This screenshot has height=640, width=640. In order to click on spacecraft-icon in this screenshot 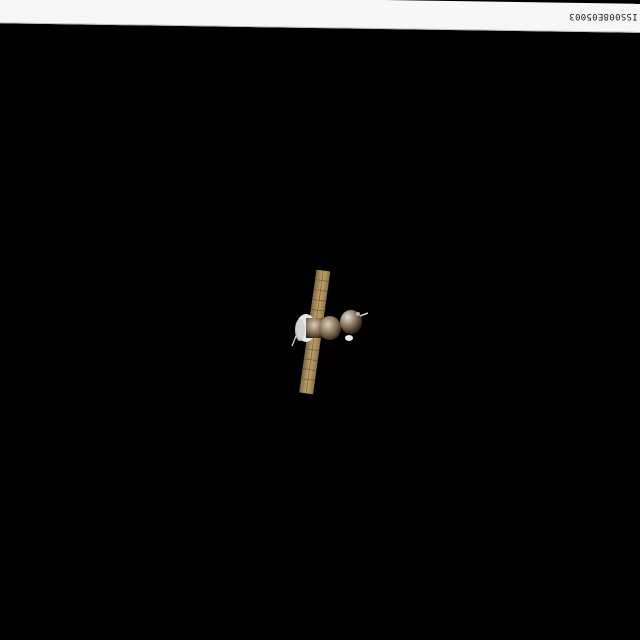, I will do `click(330, 332)`.